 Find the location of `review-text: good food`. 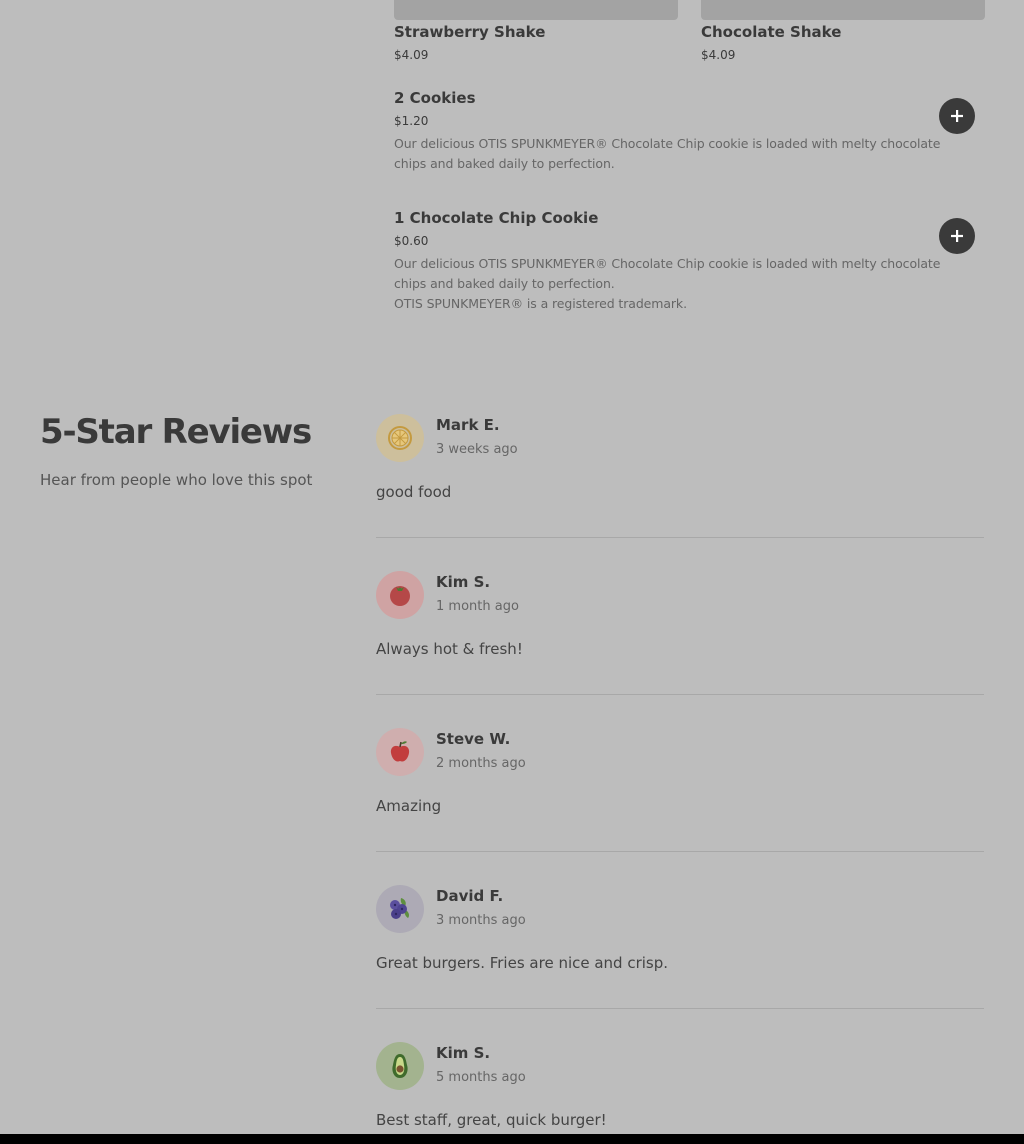

review-text: good food is located at coordinates (414, 492).